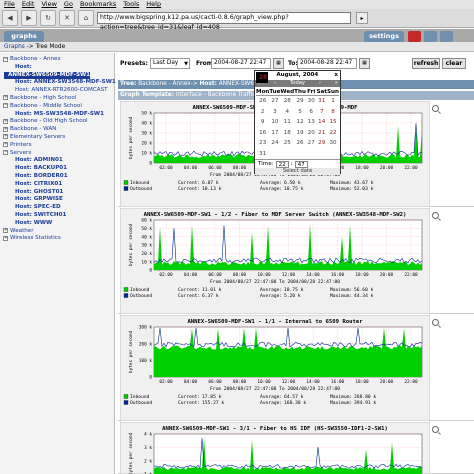 This screenshot has width=474, height=474. What do you see at coordinates (57, 91) in the screenshot?
I see `tree-host: Host: ANNEX-RTR2600-COMCAST` at bounding box center [57, 91].